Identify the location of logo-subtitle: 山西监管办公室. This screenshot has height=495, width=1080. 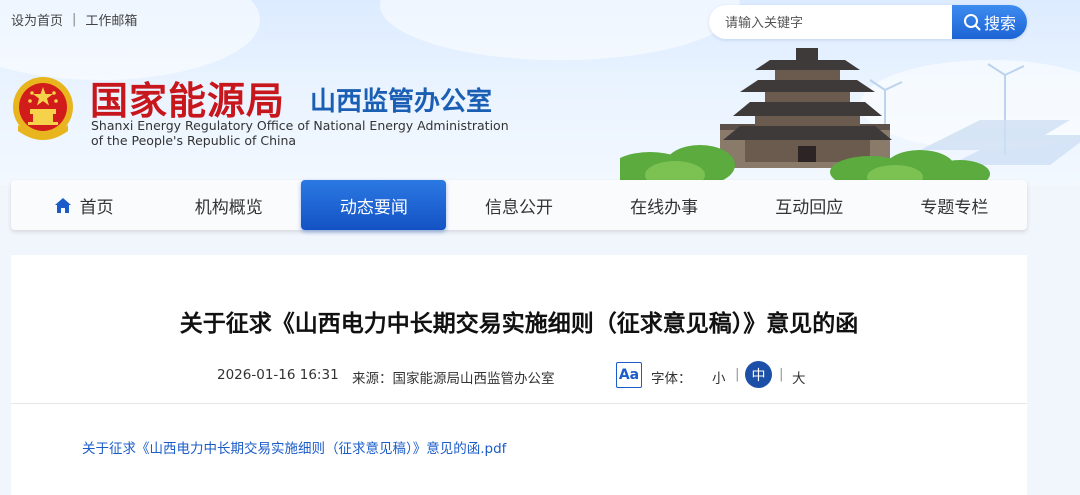
(401, 102).